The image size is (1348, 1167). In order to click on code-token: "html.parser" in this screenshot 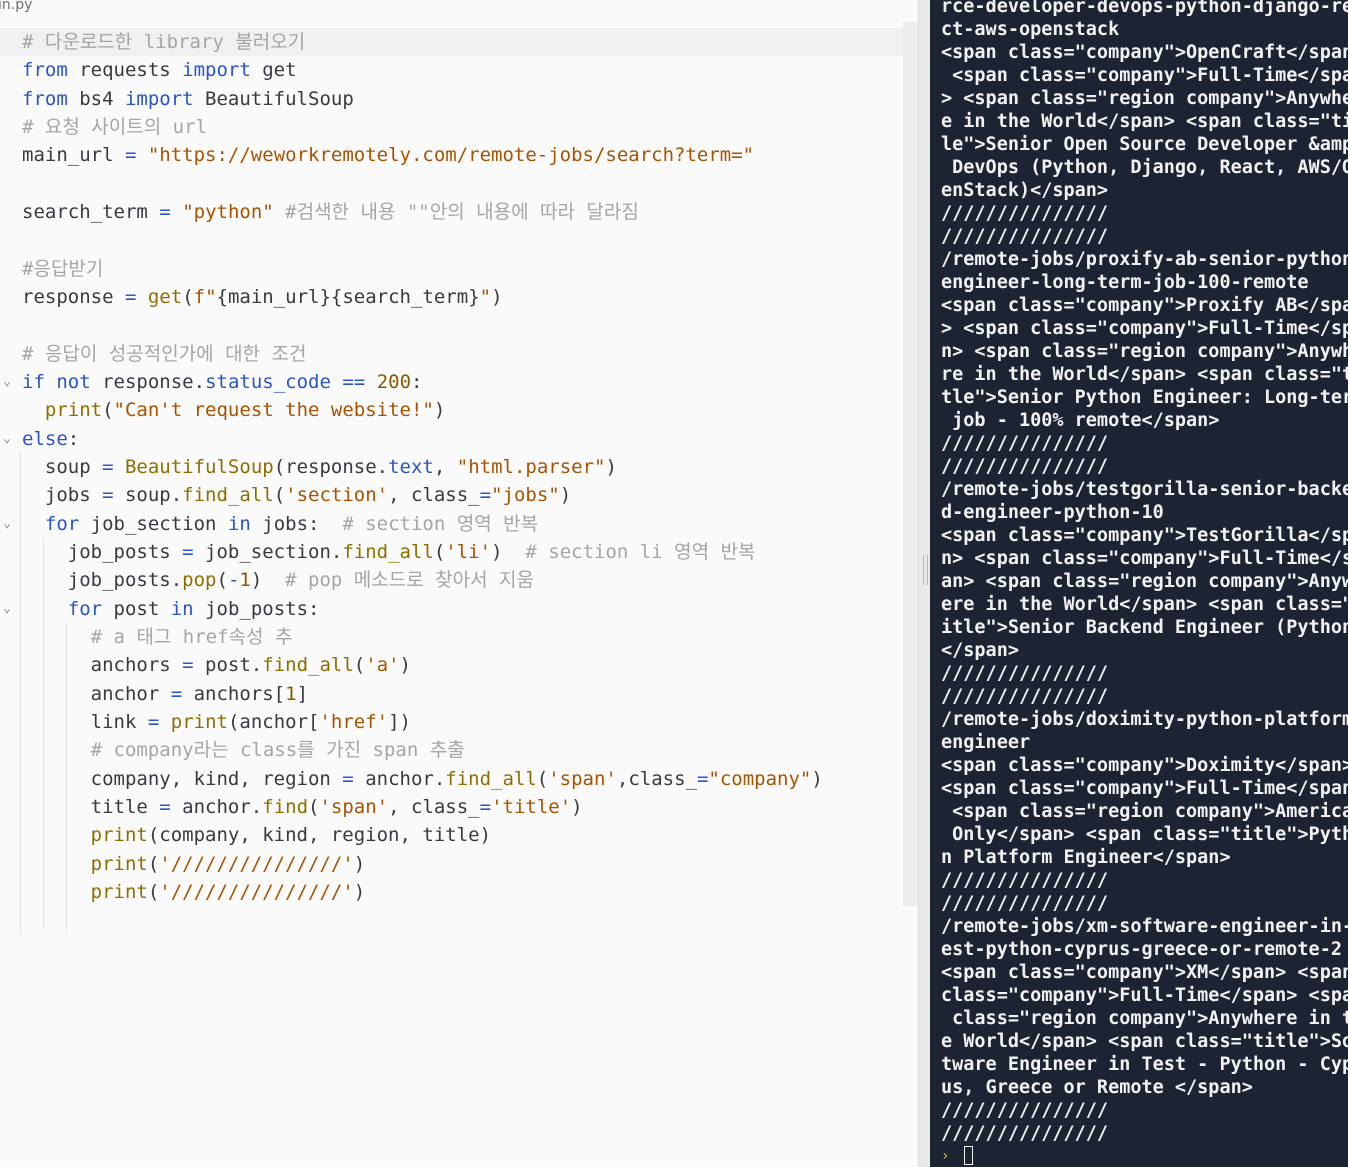, I will do `click(531, 466)`.